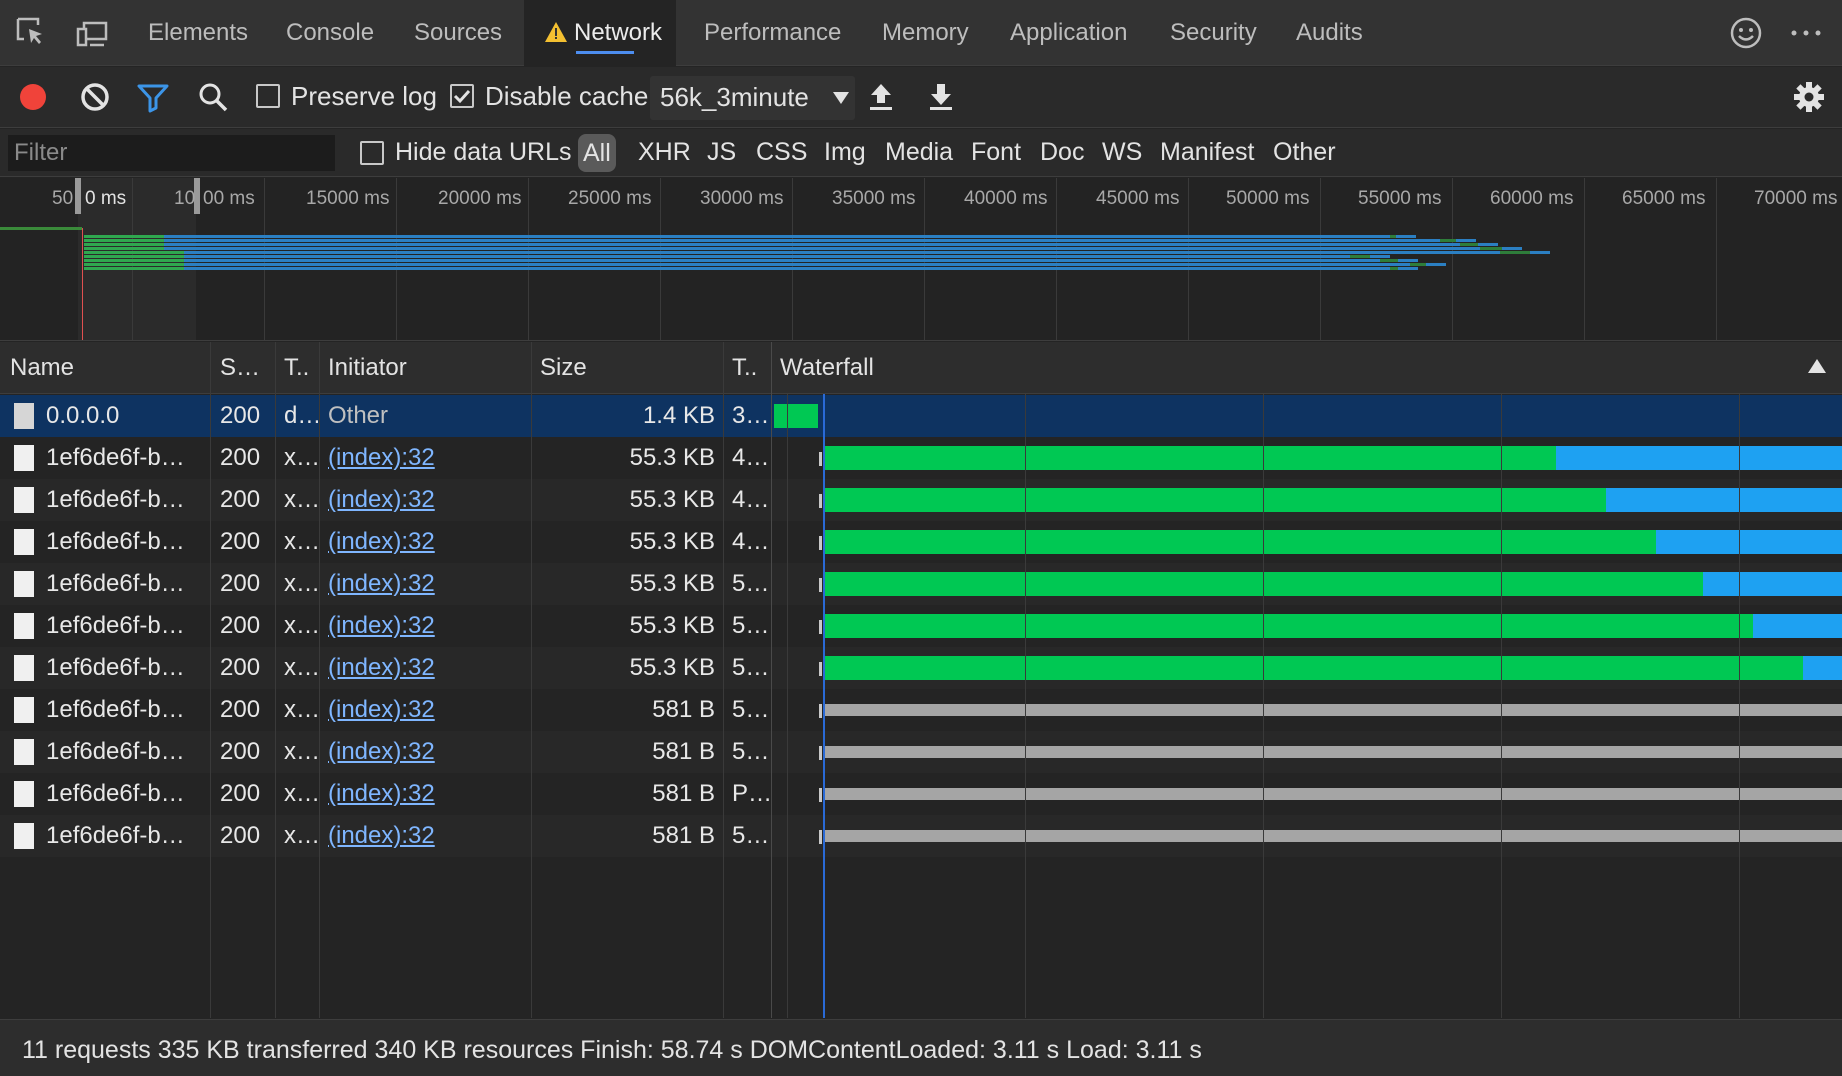  I want to click on tab-sources: Sources, so click(458, 33).